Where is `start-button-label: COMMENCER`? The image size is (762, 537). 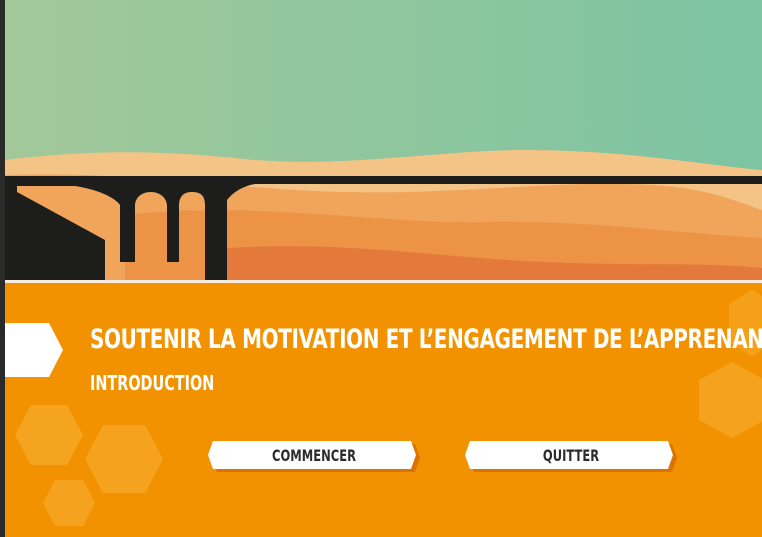
start-button-label: COMMENCER is located at coordinates (314, 455).